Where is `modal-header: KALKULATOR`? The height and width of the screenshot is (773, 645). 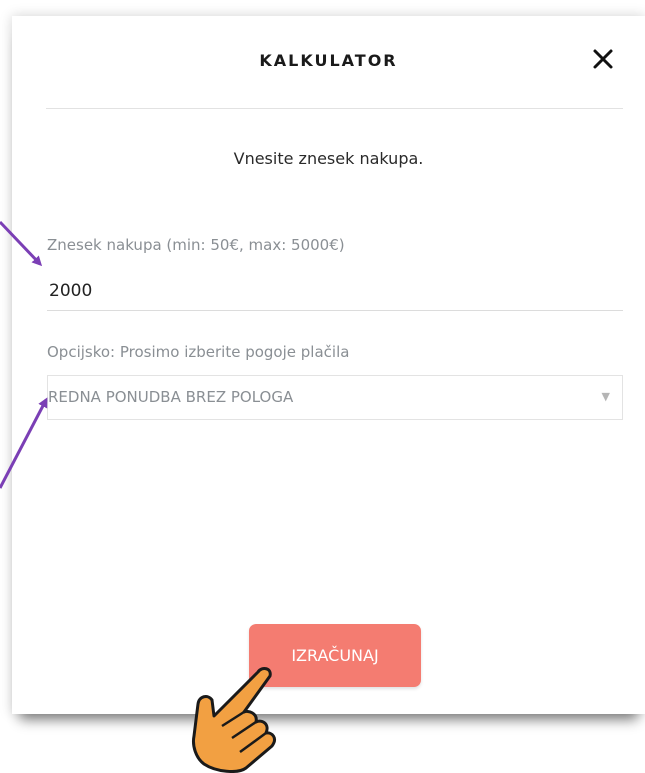 modal-header: KALKULATOR is located at coordinates (328, 62).